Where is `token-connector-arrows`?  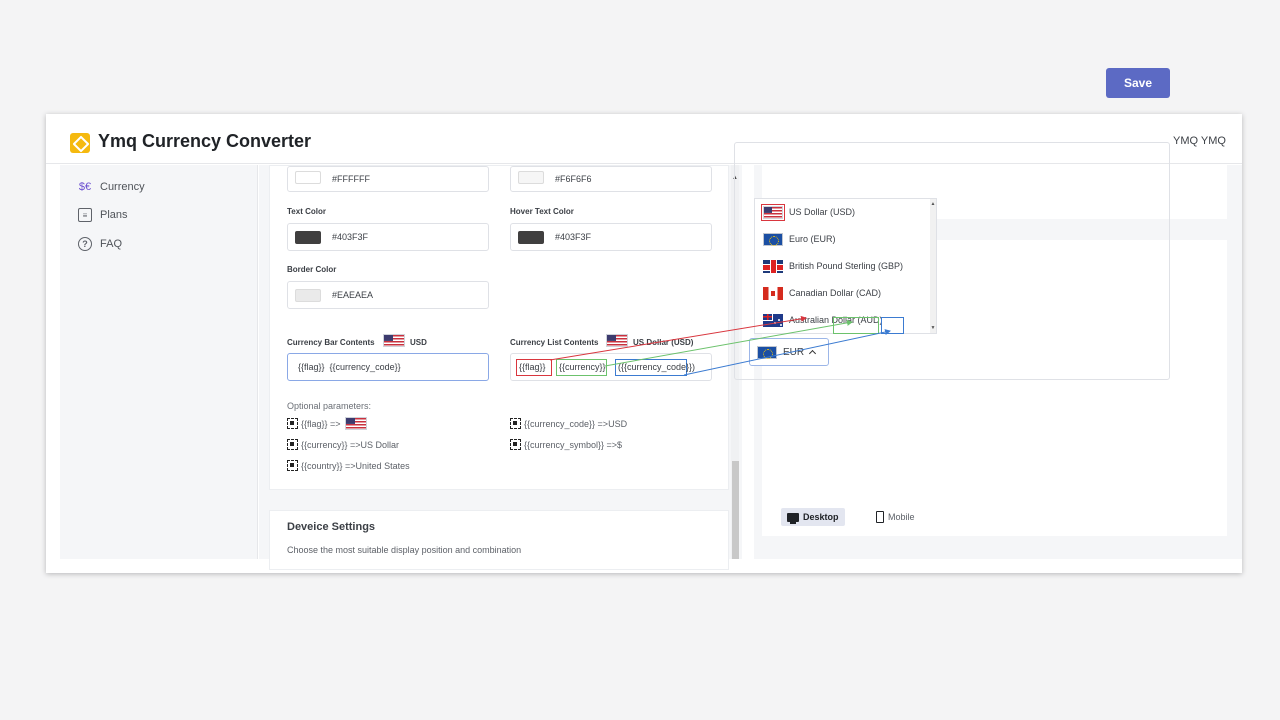
token-connector-arrows is located at coordinates (720, 345).